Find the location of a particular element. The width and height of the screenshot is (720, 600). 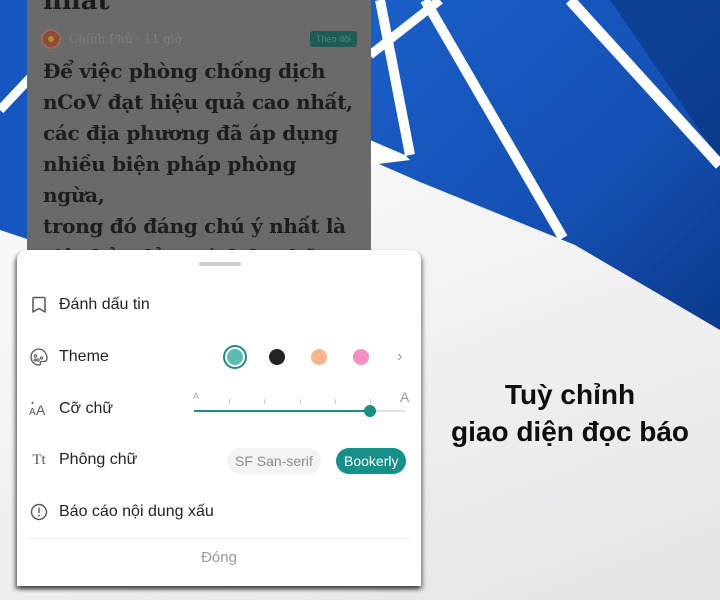

menu-item-theme: Theme › is located at coordinates (219, 357).